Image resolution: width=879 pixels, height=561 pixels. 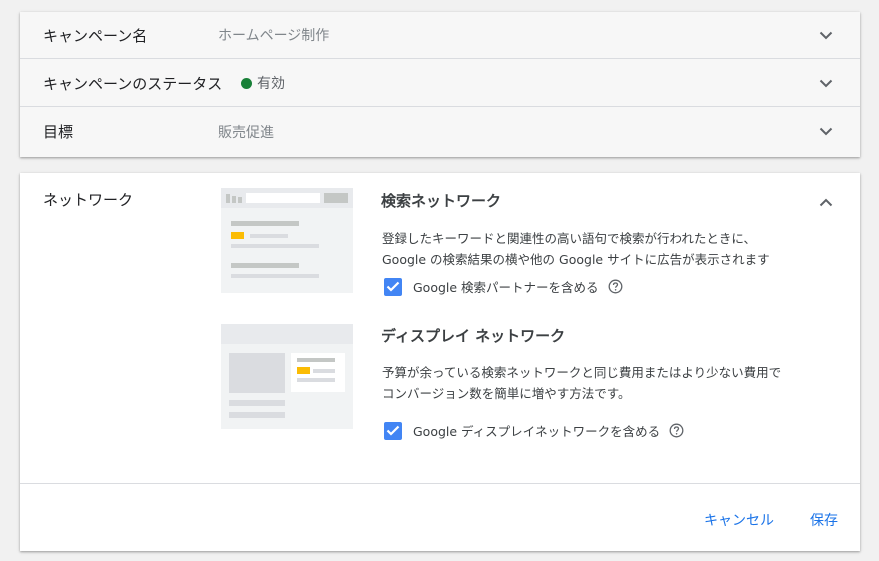 I want to click on illus-content-block, so click(x=257, y=373).